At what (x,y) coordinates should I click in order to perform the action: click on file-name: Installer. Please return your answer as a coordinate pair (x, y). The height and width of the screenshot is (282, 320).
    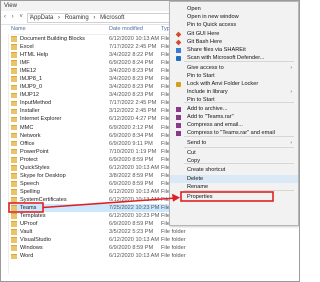
    Looking at the image, I should click on (30, 111).